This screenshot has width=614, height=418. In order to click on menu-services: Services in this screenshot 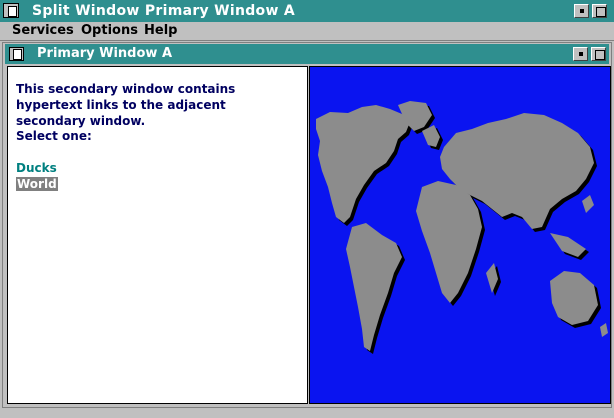, I will do `click(43, 30)`.